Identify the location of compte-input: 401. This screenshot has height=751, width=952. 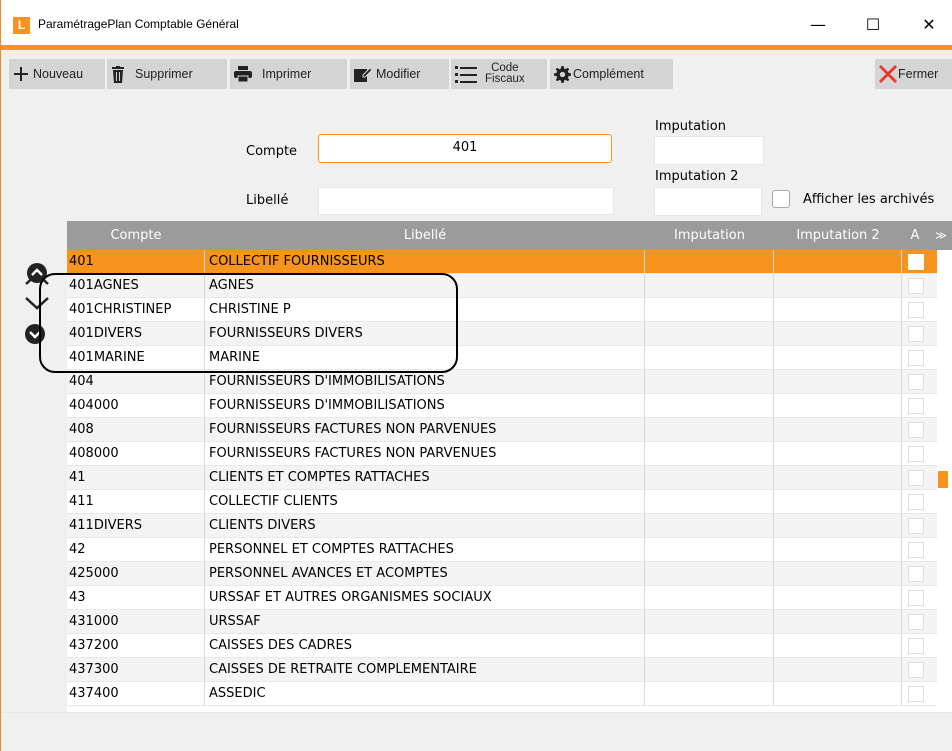
(465, 148).